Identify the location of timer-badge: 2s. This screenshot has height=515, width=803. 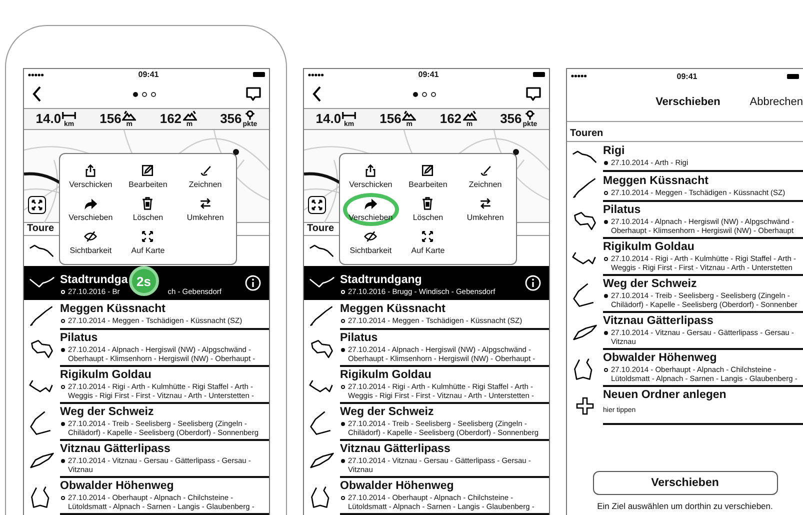
(143, 281).